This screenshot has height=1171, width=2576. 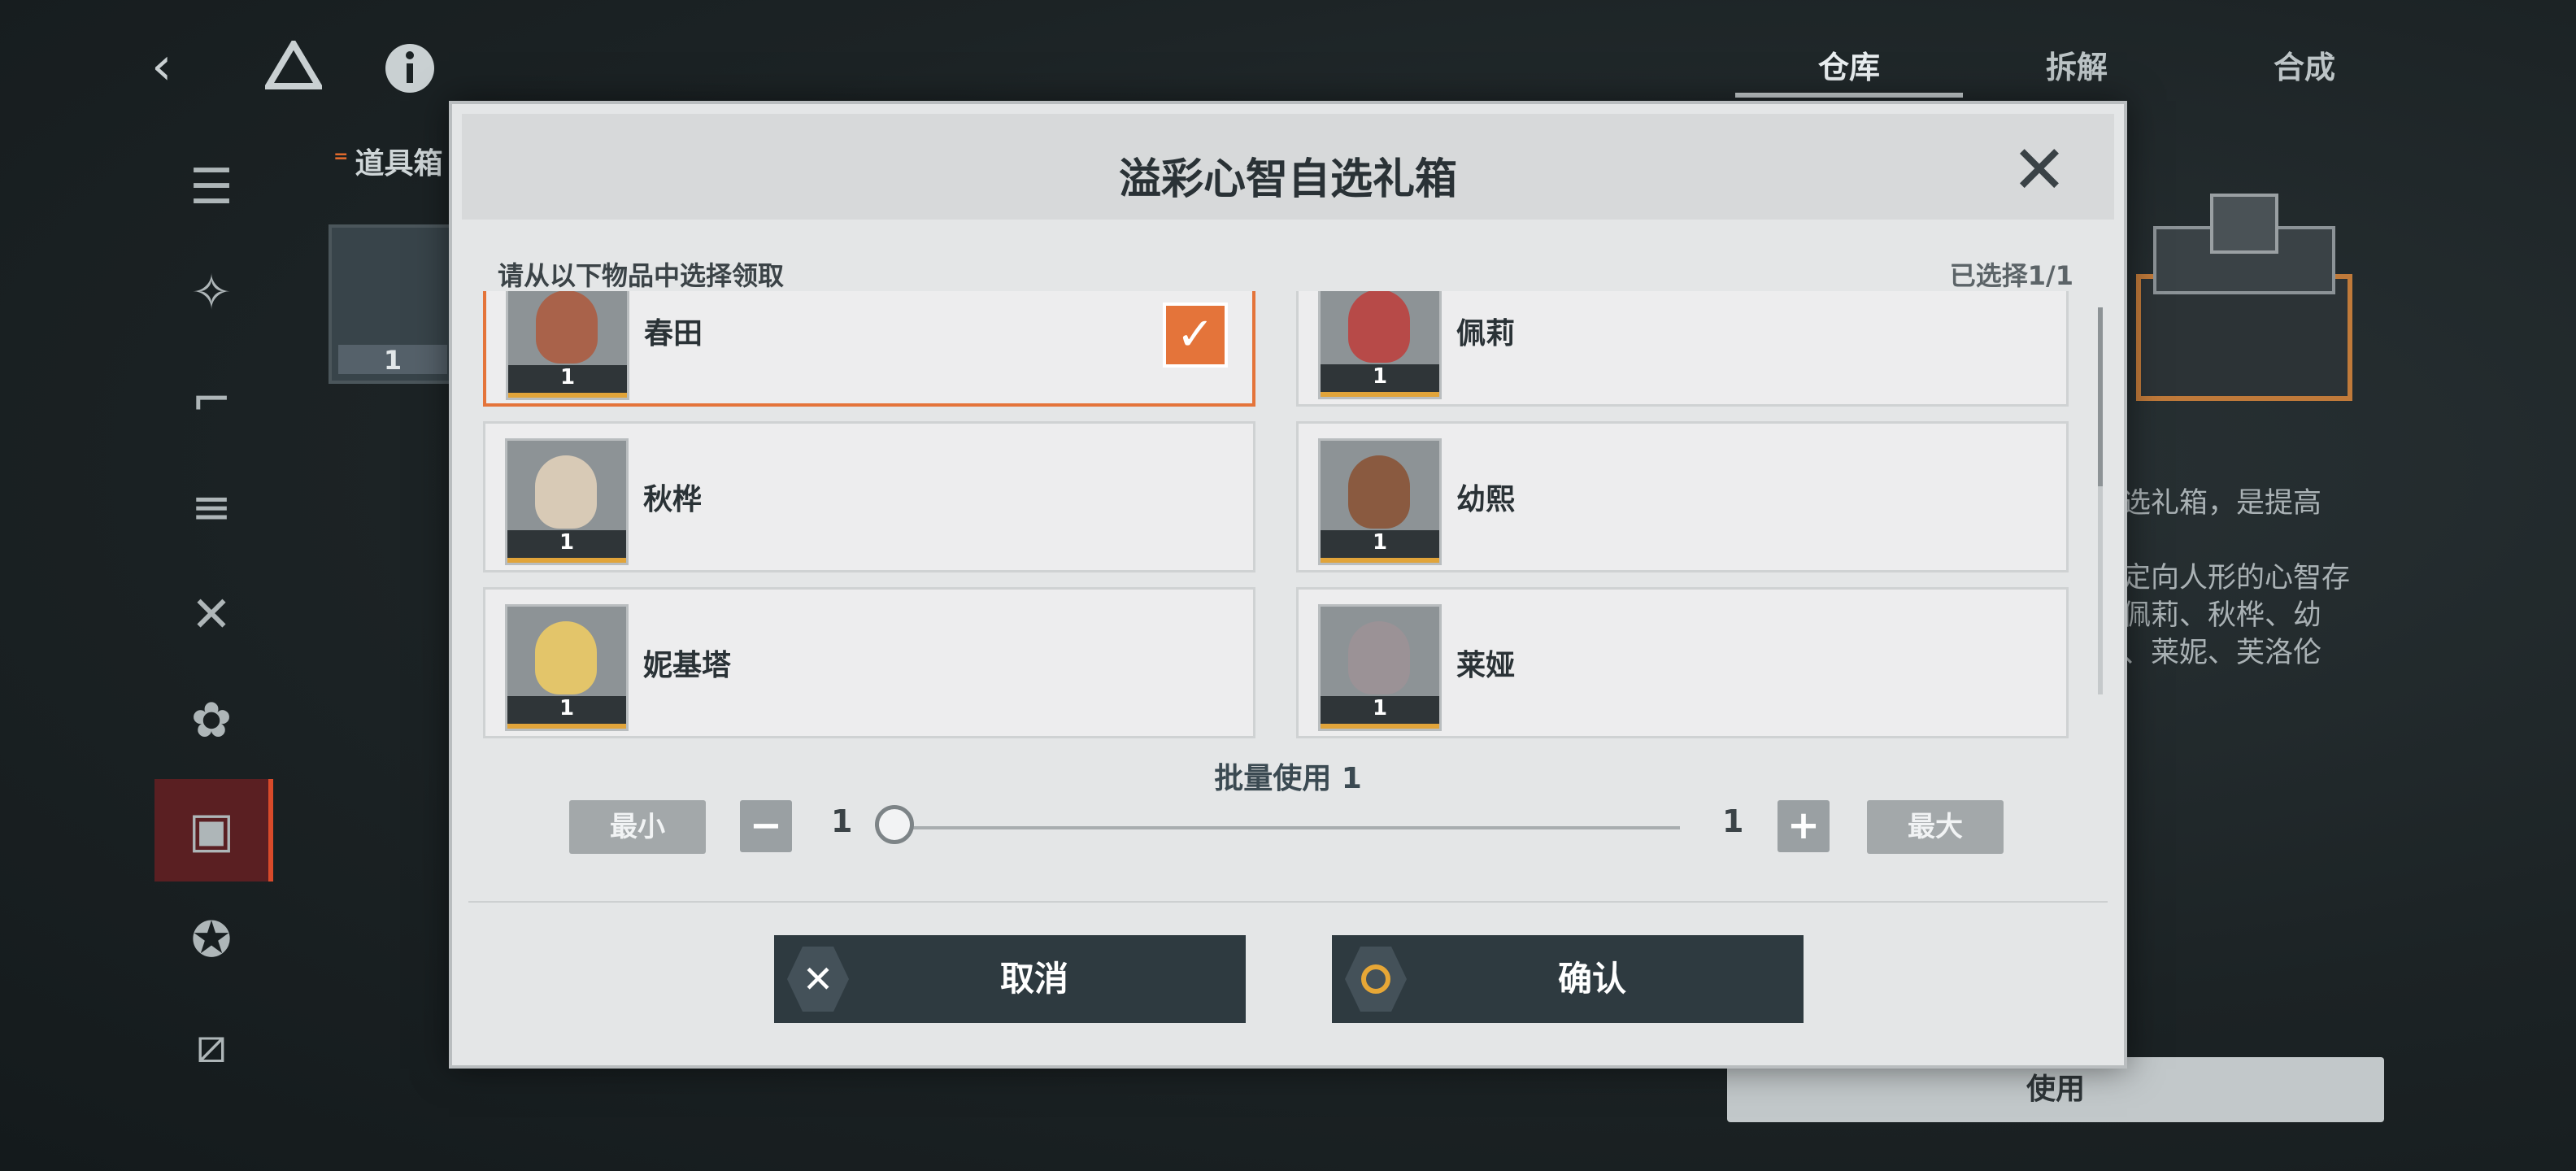 What do you see at coordinates (211, 940) in the screenshot?
I see `star-icon: ✪` at bounding box center [211, 940].